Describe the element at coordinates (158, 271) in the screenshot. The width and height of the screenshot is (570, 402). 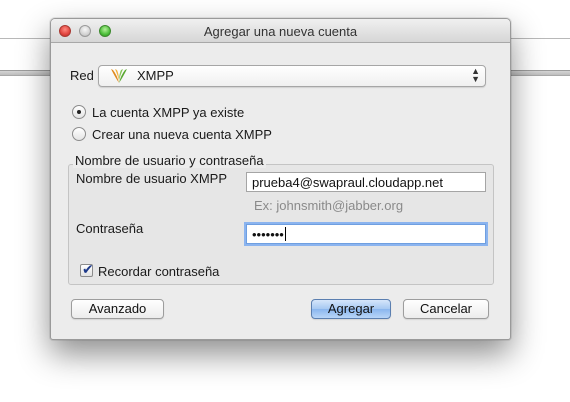
I see `remember-password-label: Recordar contraseña` at that location.